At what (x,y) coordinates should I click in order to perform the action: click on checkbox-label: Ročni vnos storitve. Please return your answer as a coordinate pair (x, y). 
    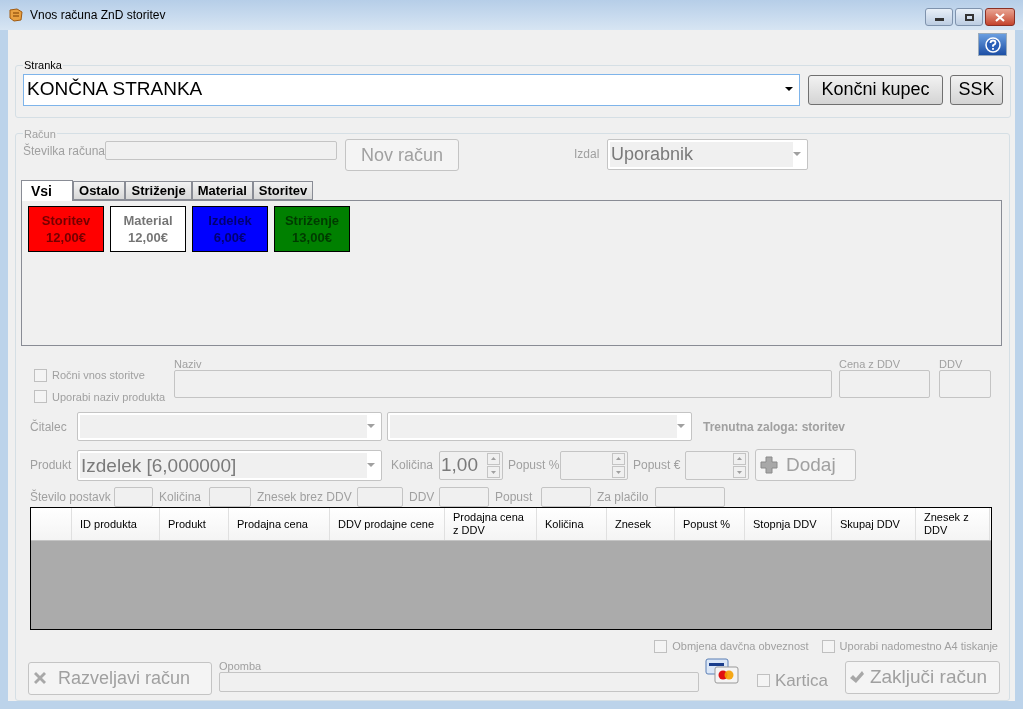
    Looking at the image, I should click on (98, 375).